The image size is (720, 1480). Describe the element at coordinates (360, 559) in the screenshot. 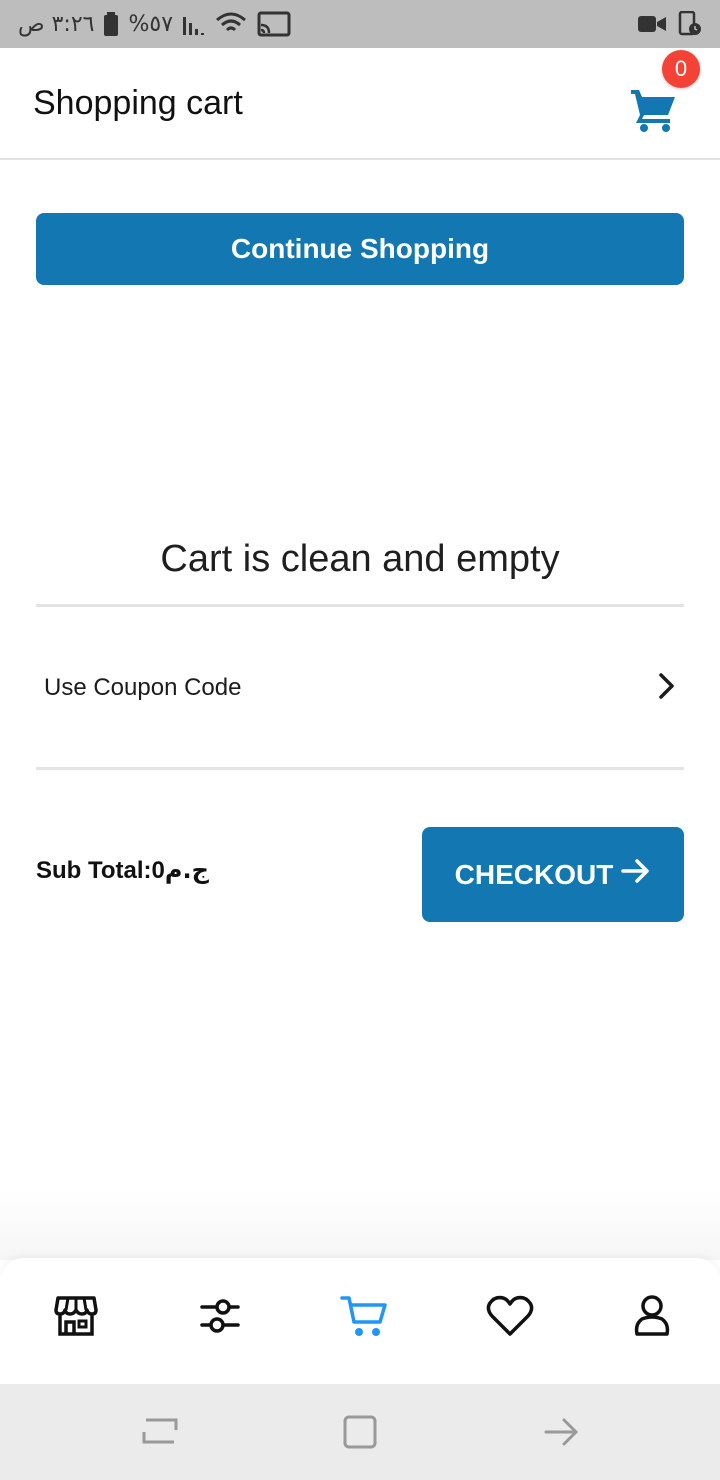

I see `empty-cart-message: Cart is clean and empty` at that location.